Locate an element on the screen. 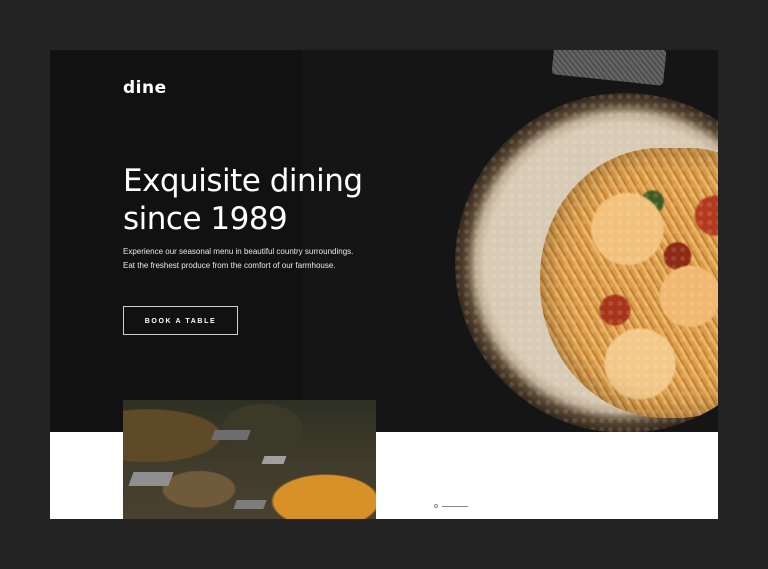  farmhouse-image is located at coordinates (249, 459).